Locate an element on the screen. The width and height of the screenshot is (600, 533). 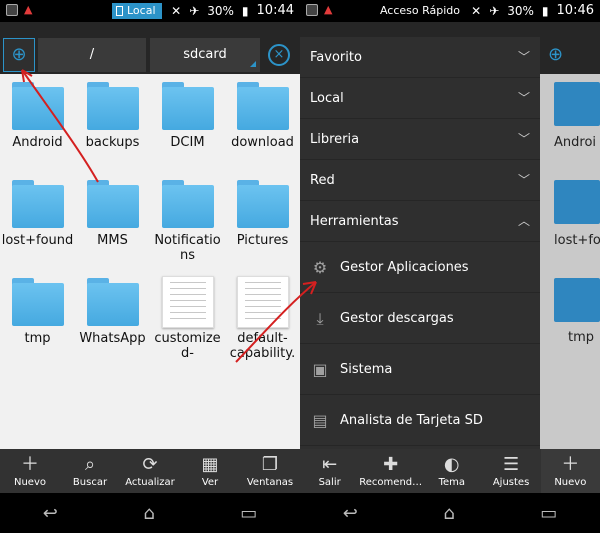
settings-button: ☰ Ajustes is located at coordinates (510, 471).